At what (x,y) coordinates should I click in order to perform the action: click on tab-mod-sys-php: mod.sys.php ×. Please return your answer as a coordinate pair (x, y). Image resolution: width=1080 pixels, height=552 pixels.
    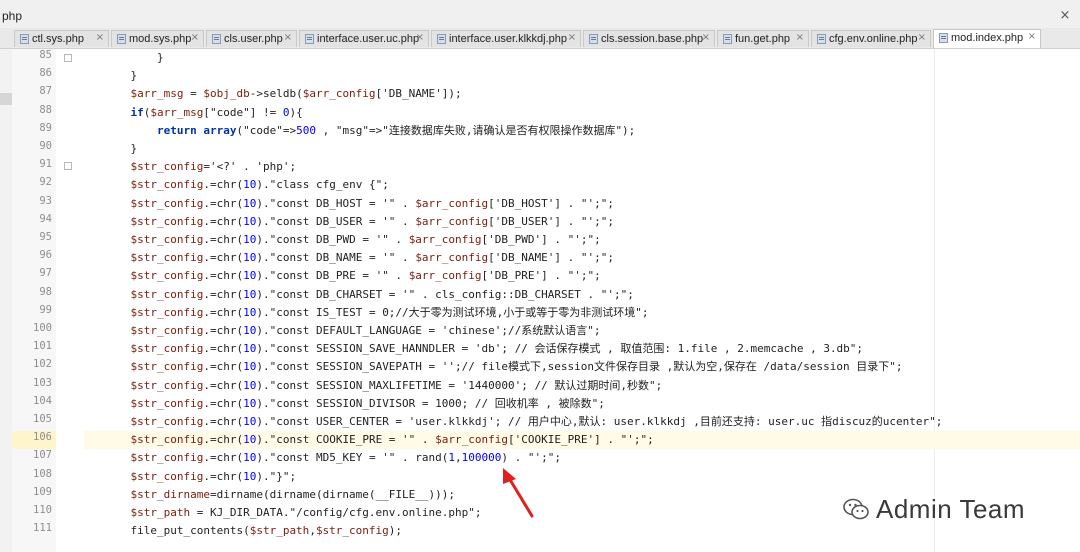
    Looking at the image, I should click on (157, 38).